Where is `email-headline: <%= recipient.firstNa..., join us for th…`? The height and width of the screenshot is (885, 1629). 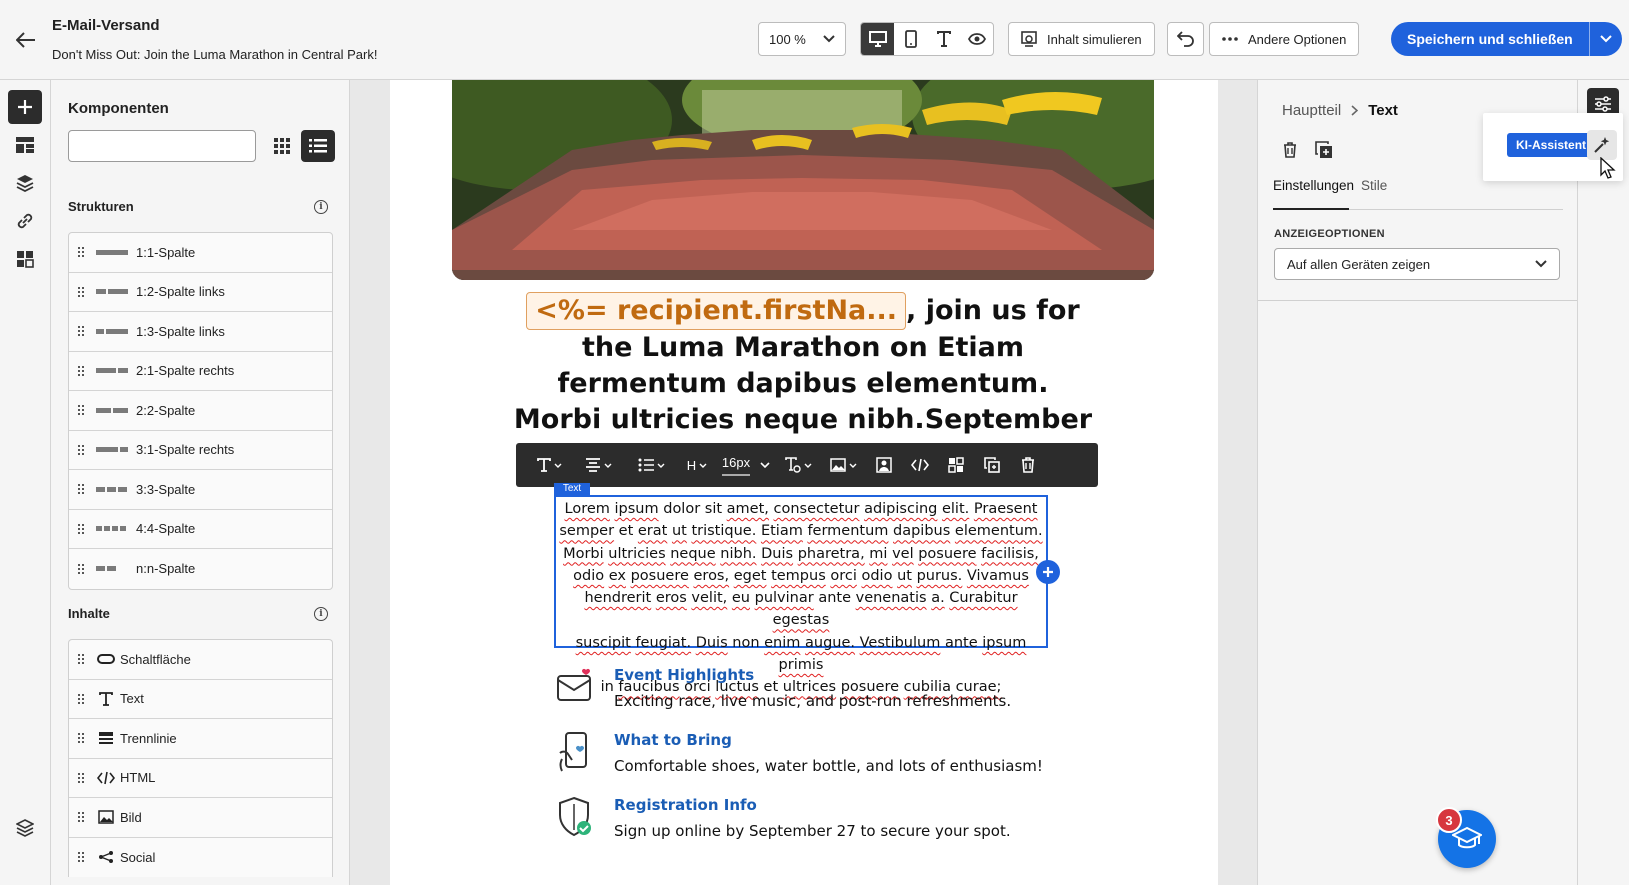
email-headline: <%= recipient.firstNa..., join us for th… is located at coordinates (803, 365).